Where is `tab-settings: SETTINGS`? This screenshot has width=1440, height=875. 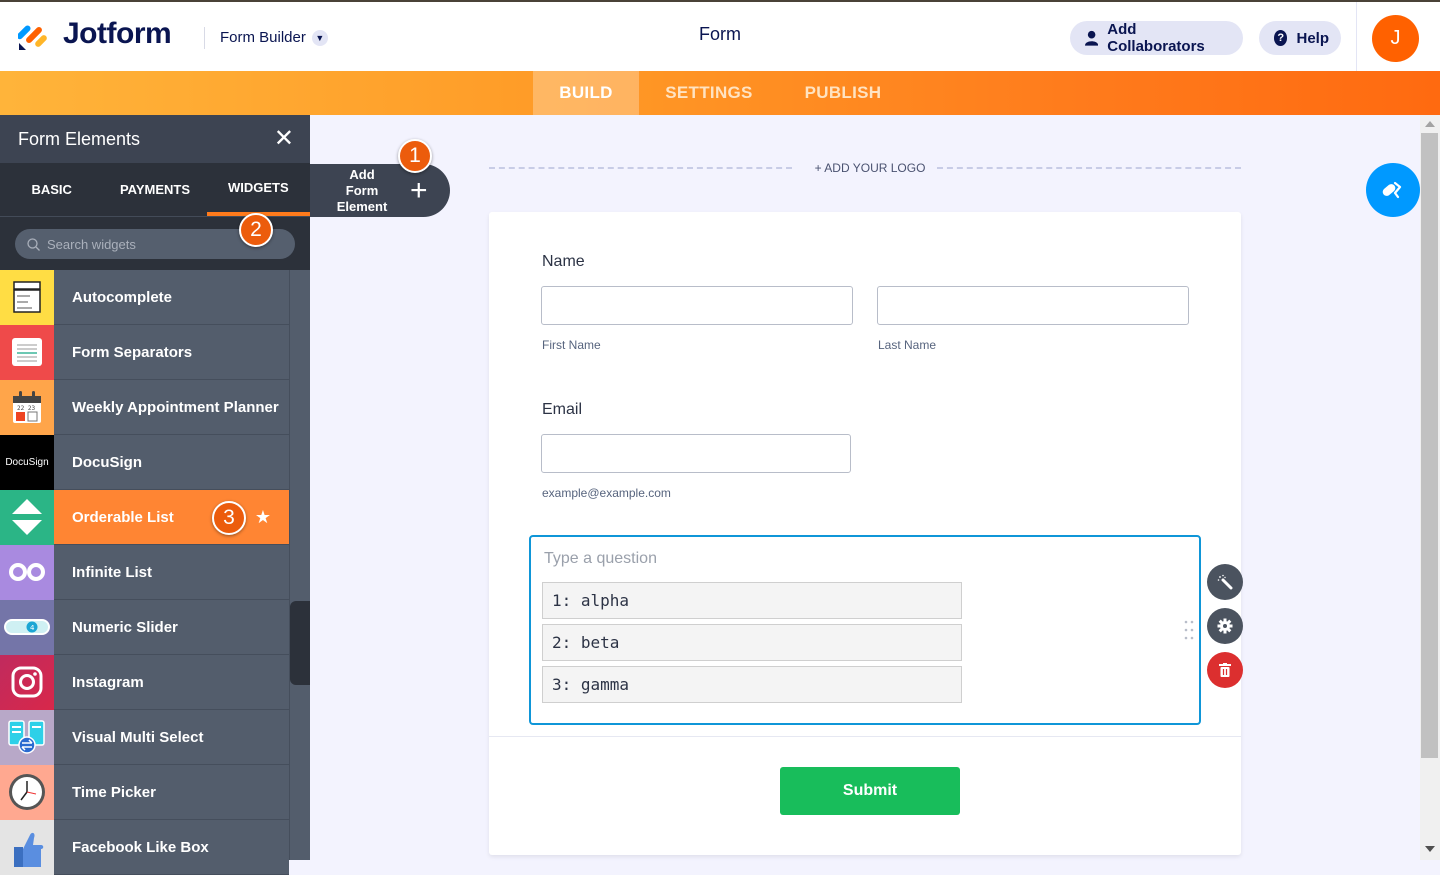
tab-settings: SETTINGS is located at coordinates (709, 93).